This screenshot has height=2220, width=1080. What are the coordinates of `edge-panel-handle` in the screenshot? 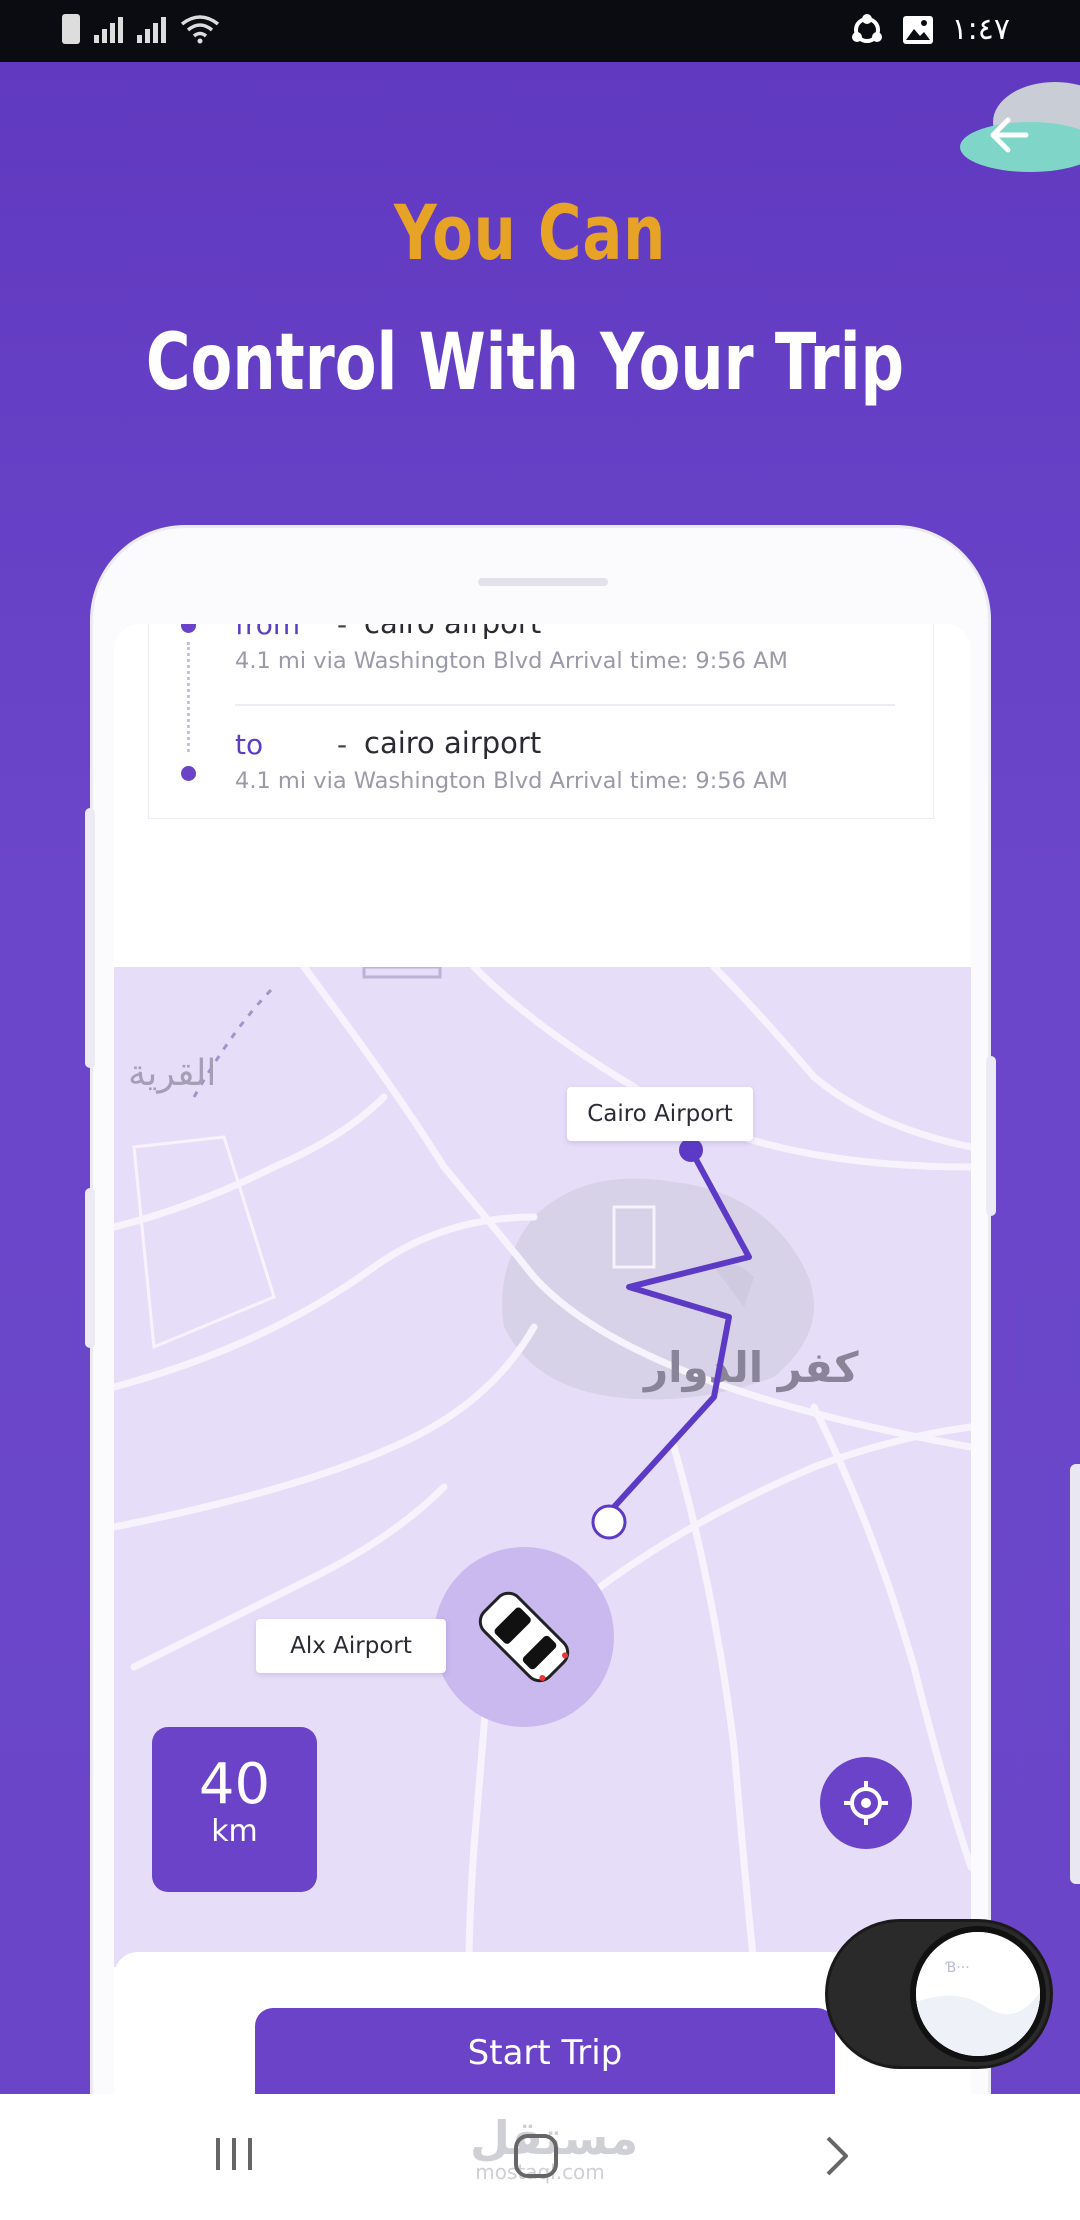 It's located at (1075, 1674).